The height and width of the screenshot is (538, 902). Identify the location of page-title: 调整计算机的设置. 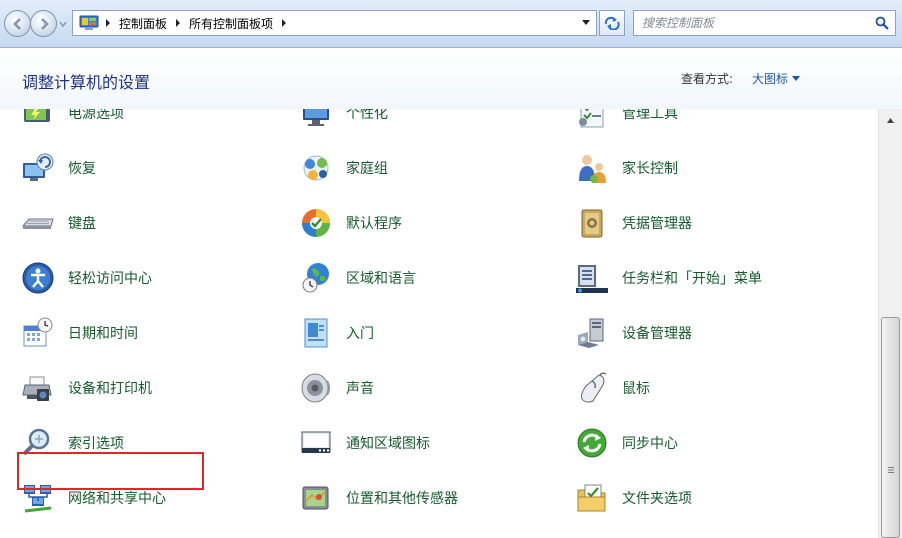
(86, 82).